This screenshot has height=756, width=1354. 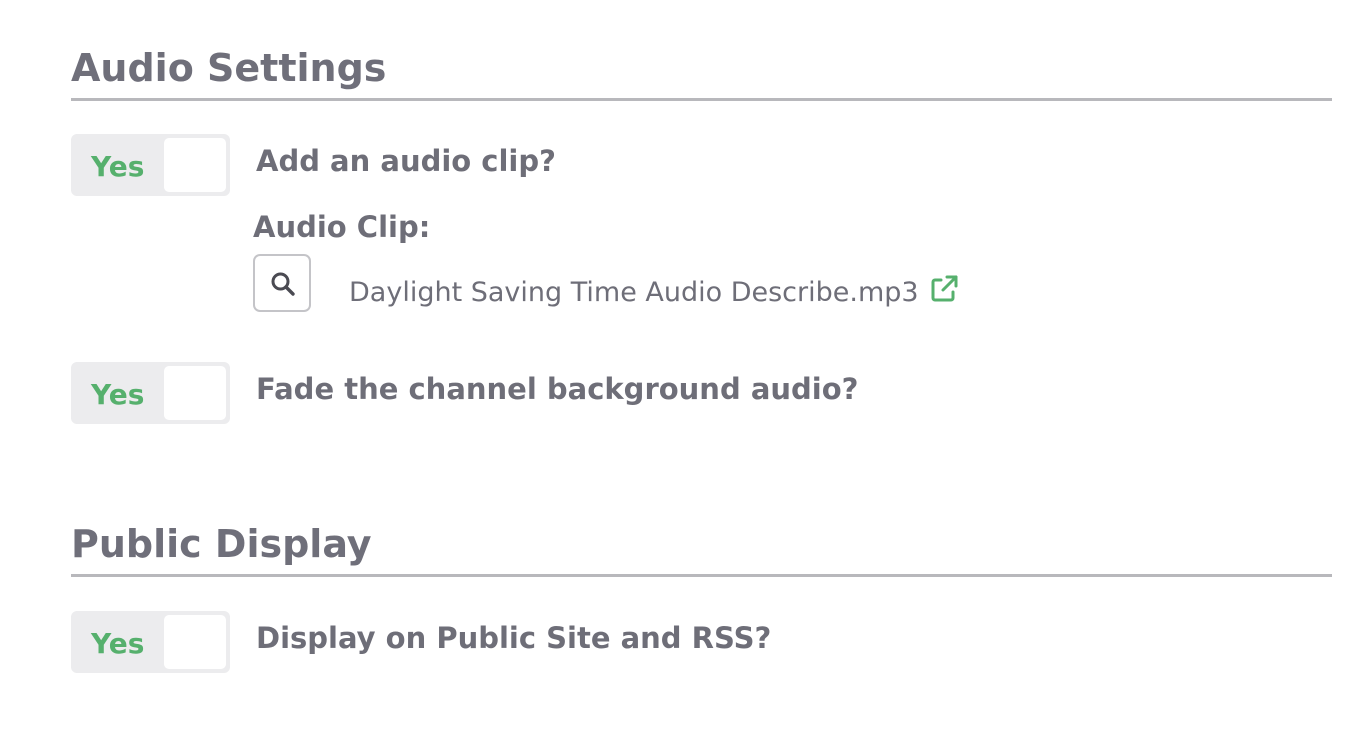 What do you see at coordinates (118, 643) in the screenshot?
I see `display-public-toggle-label: Yes` at bounding box center [118, 643].